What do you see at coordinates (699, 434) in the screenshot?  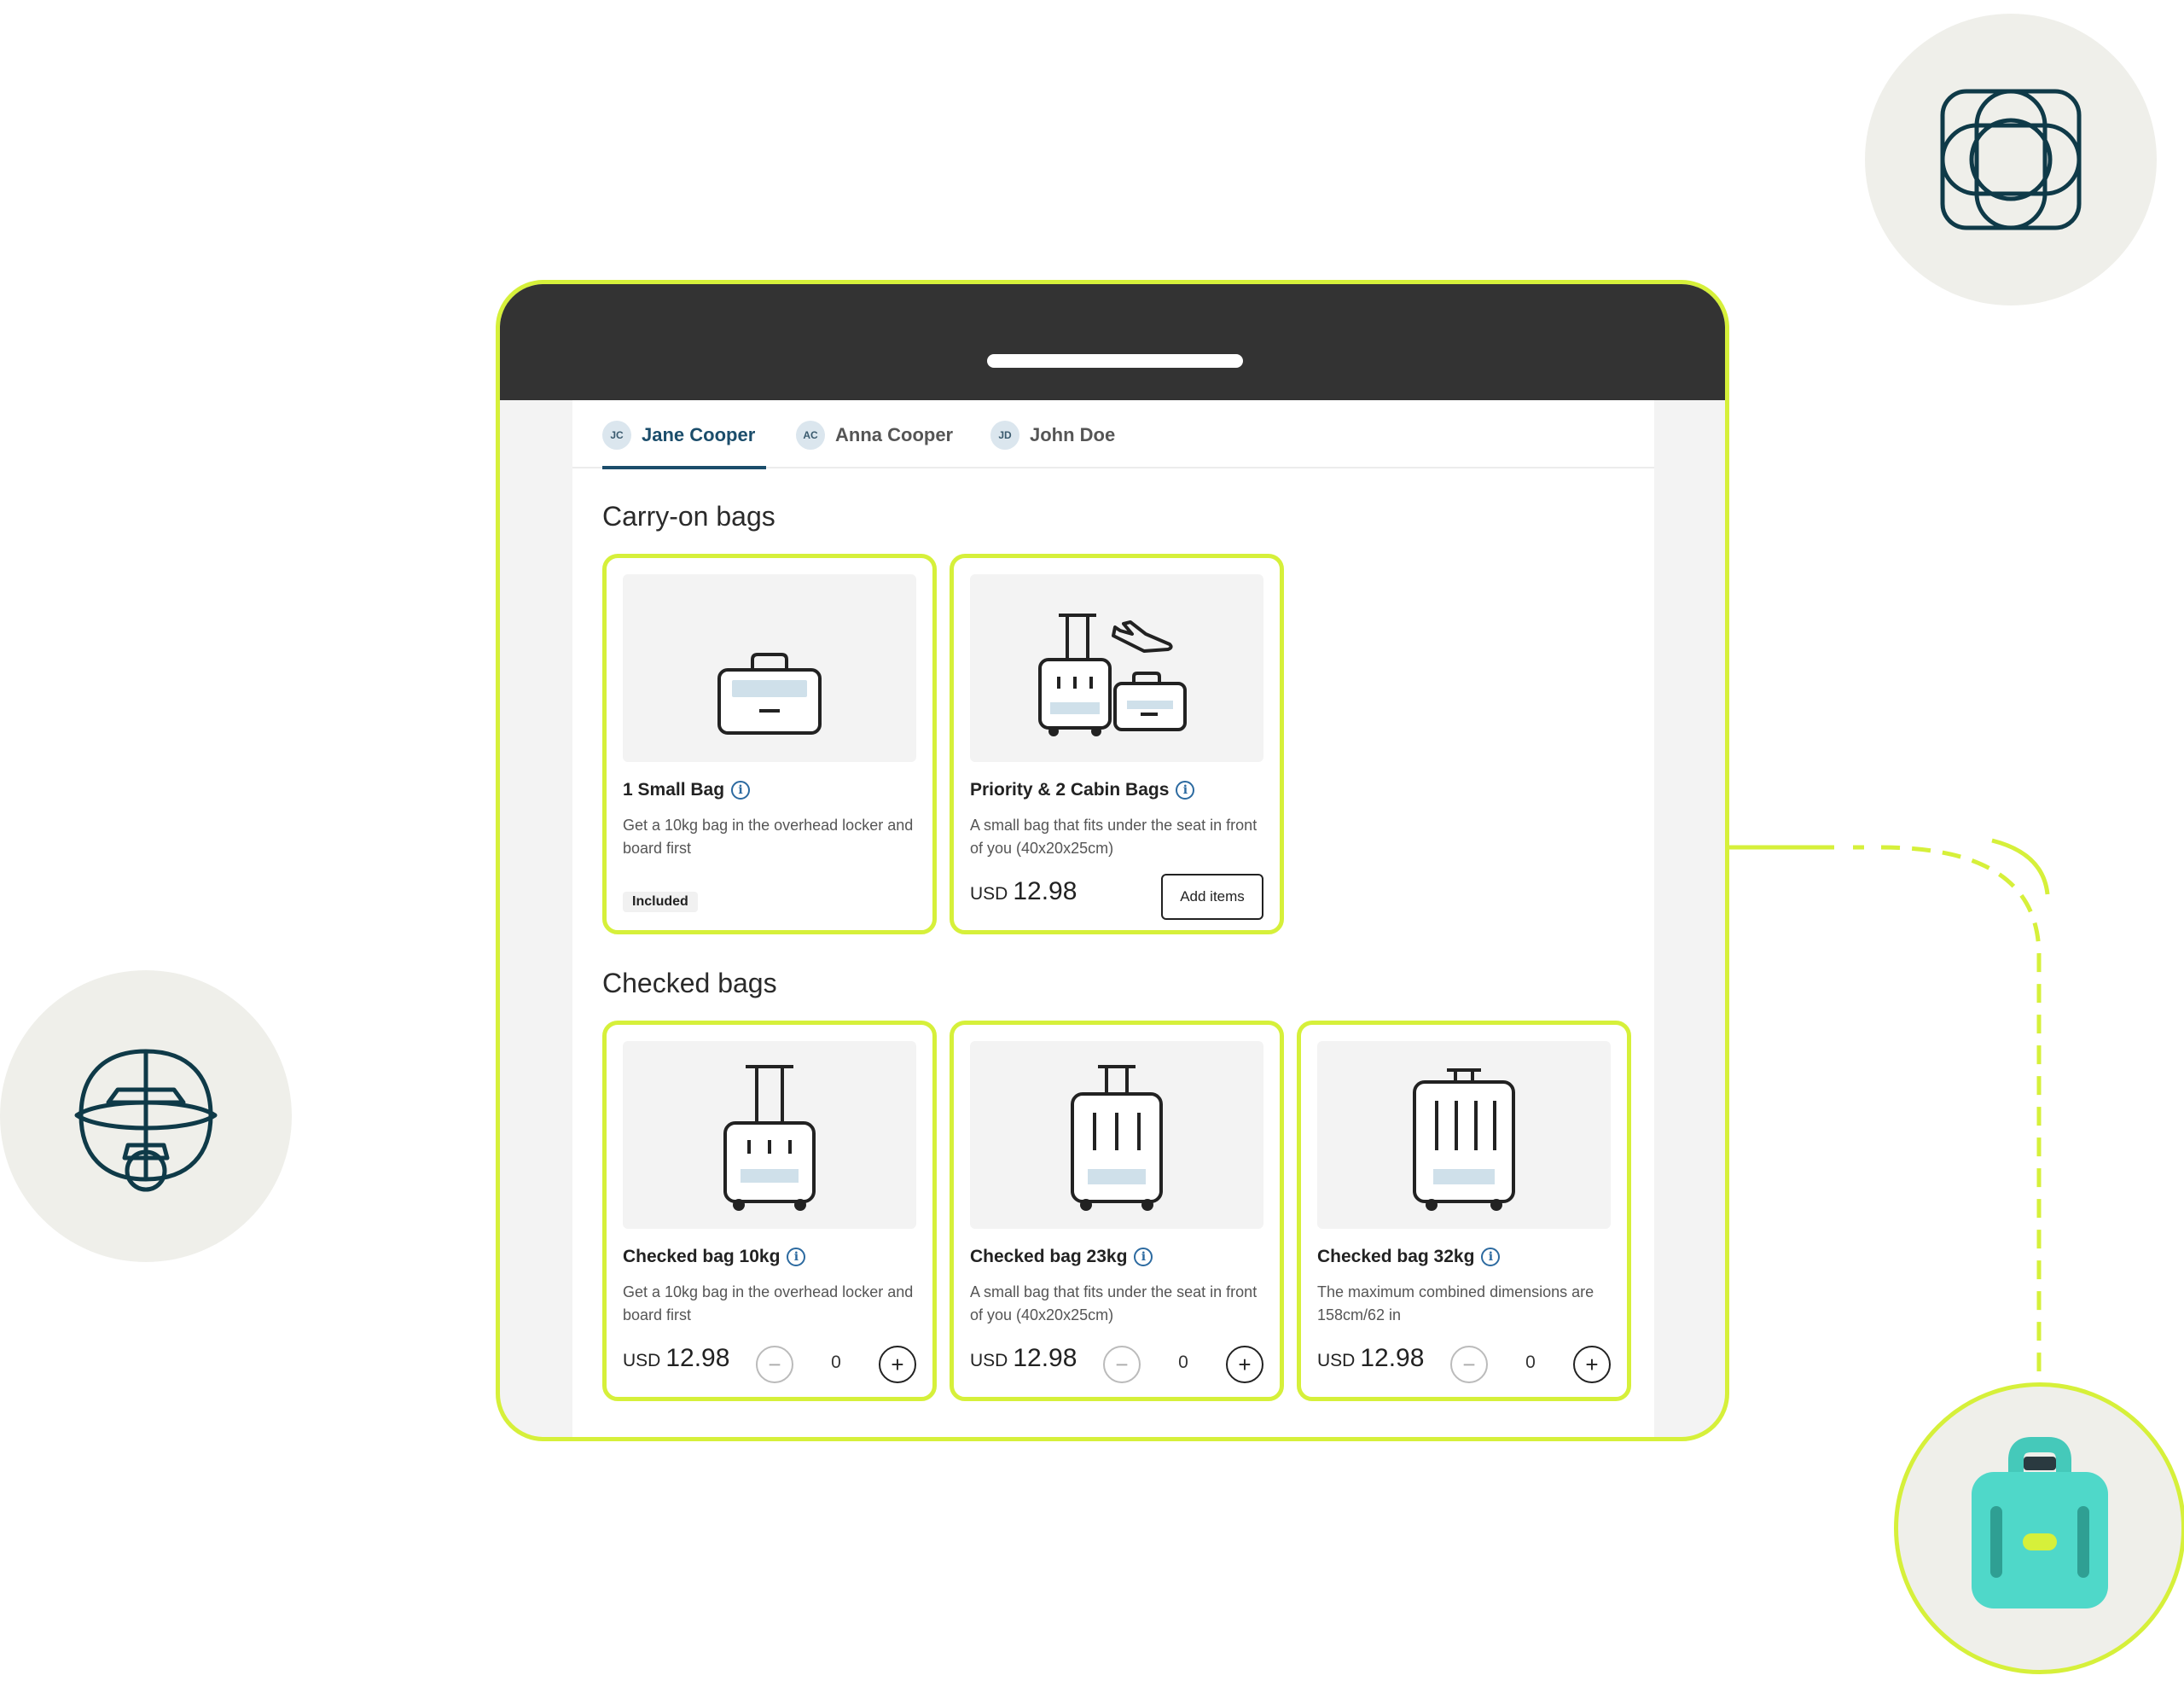 I see `tab-label: Jane Cooper` at bounding box center [699, 434].